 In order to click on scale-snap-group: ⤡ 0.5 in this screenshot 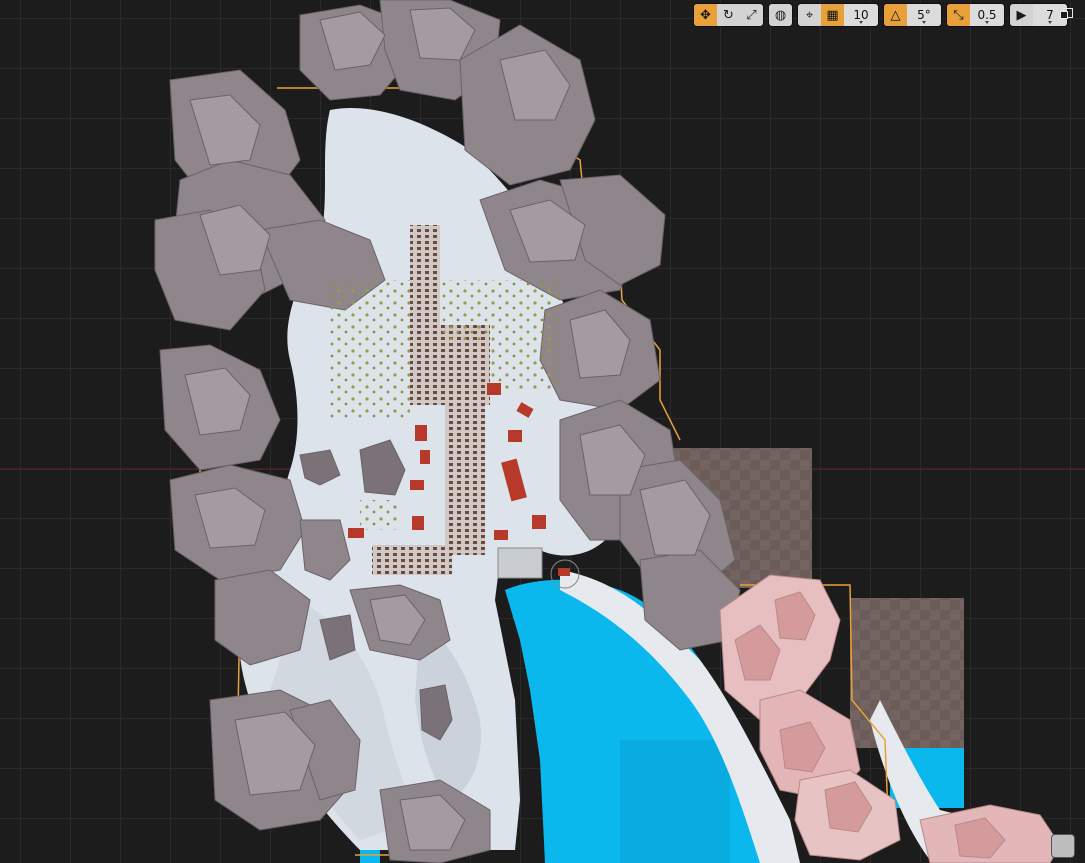, I will do `click(975, 15)`.